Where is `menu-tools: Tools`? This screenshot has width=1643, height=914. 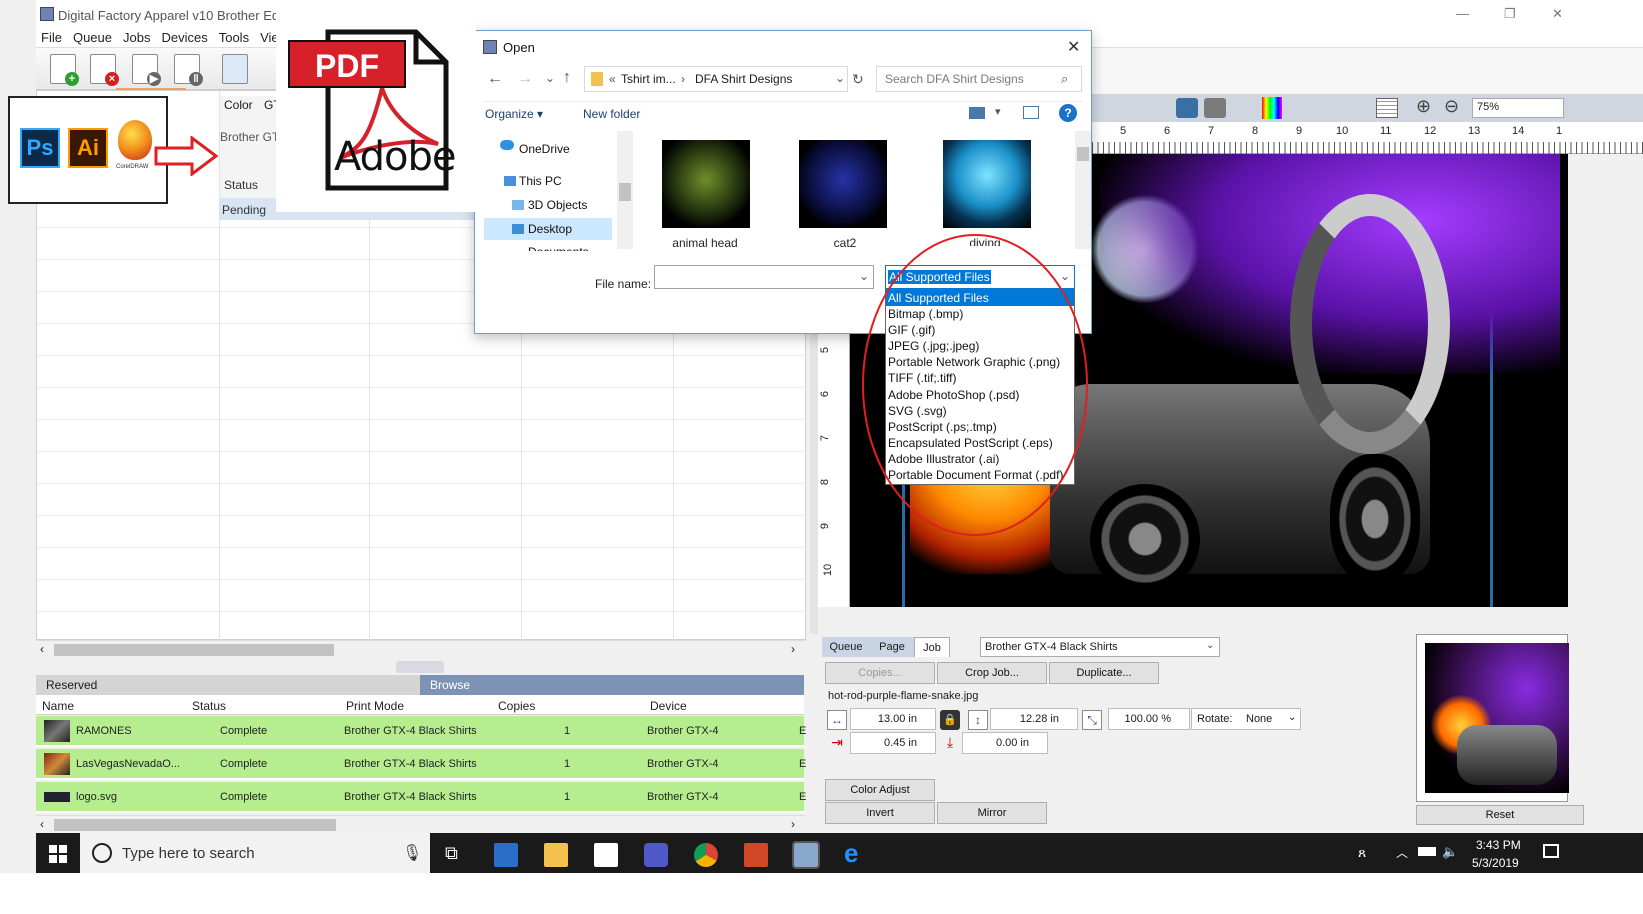
menu-tools: Tools is located at coordinates (234, 38).